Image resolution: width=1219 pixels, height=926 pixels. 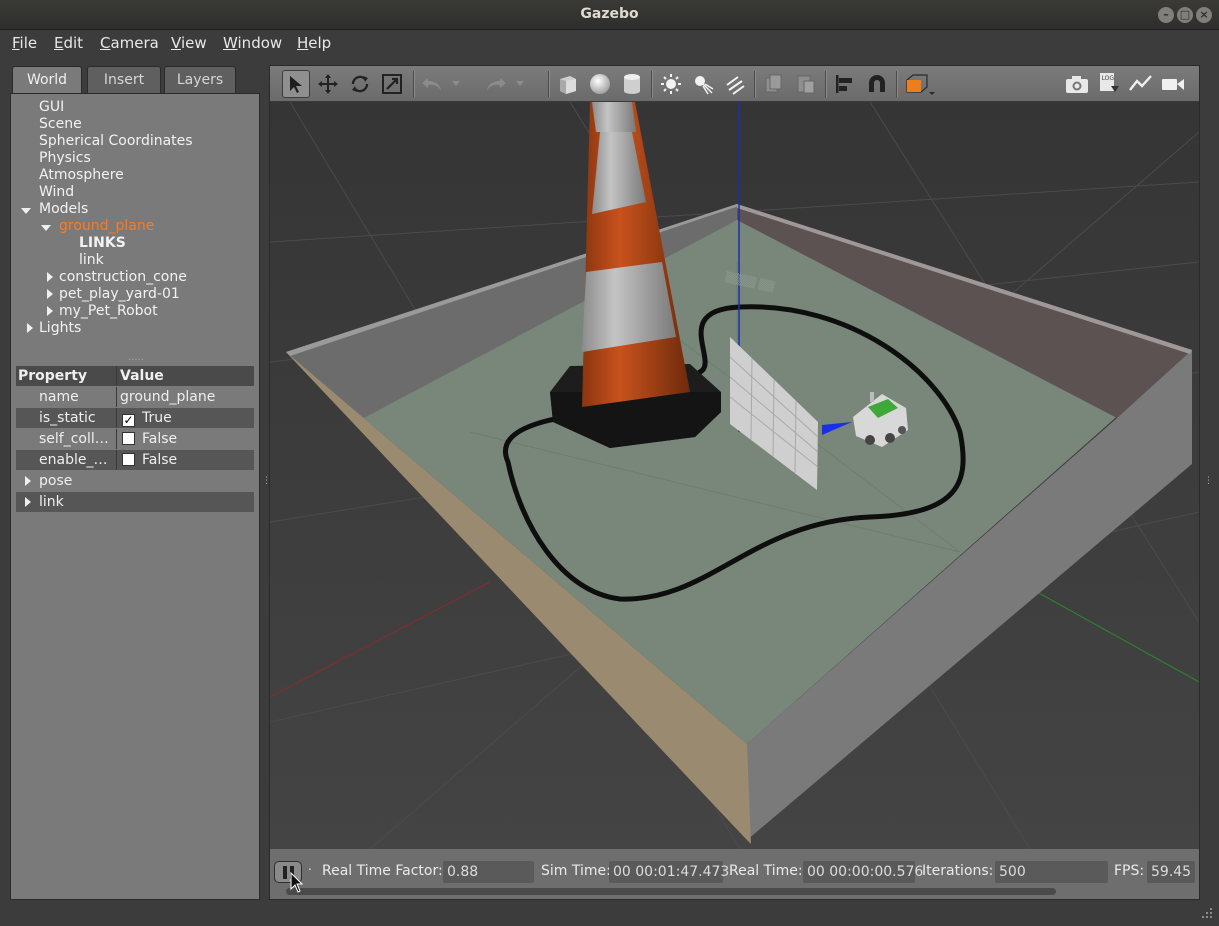 What do you see at coordinates (297, 882) in the screenshot?
I see `mouse-cursor-icon` at bounding box center [297, 882].